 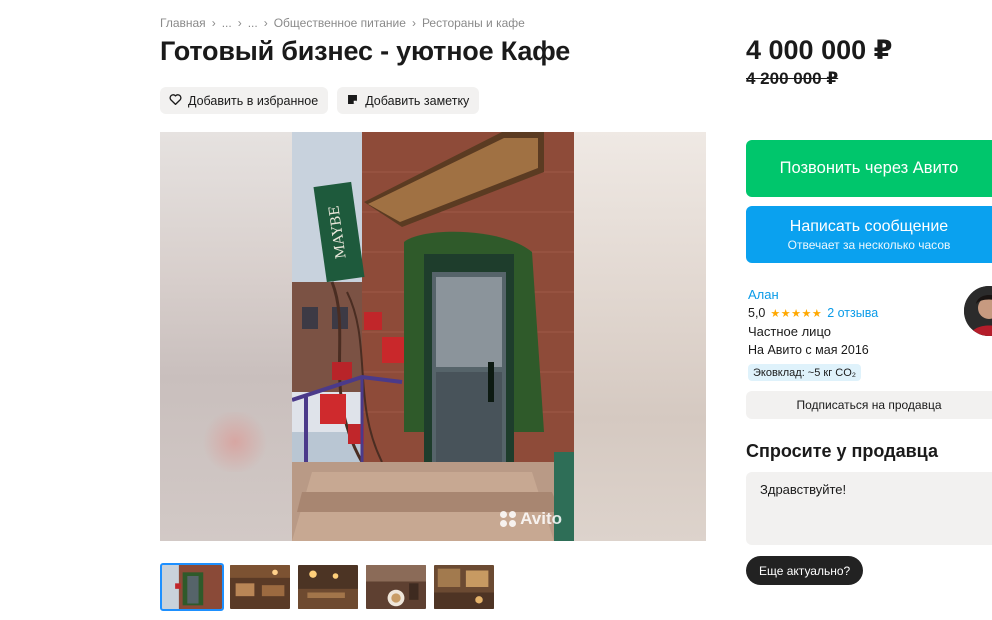 I want to click on seller-avatar, so click(x=978, y=311).